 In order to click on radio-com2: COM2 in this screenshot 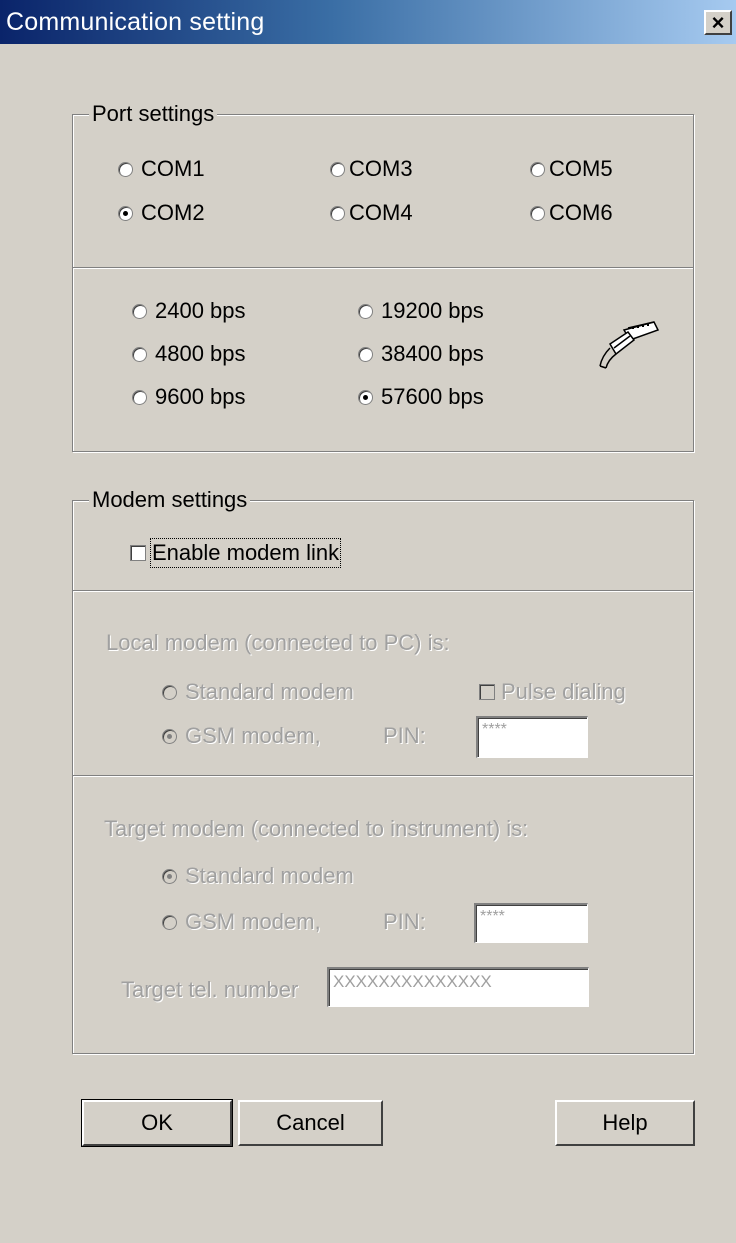, I will do `click(161, 213)`.